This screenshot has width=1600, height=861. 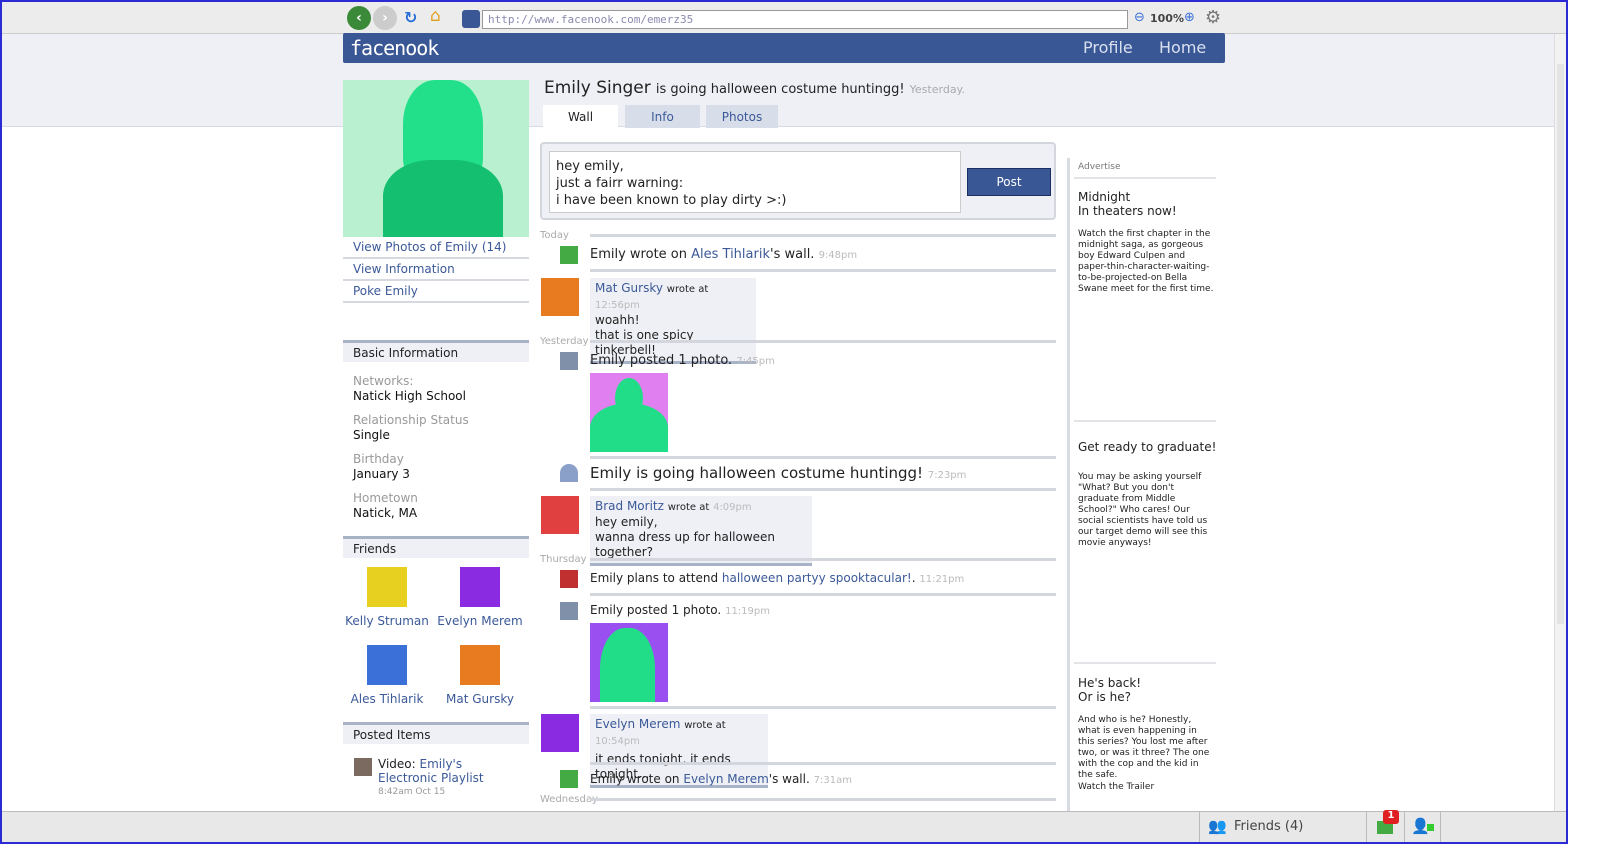 What do you see at coordinates (597, 88) in the screenshot?
I see `profile-name: Emily Singer` at bounding box center [597, 88].